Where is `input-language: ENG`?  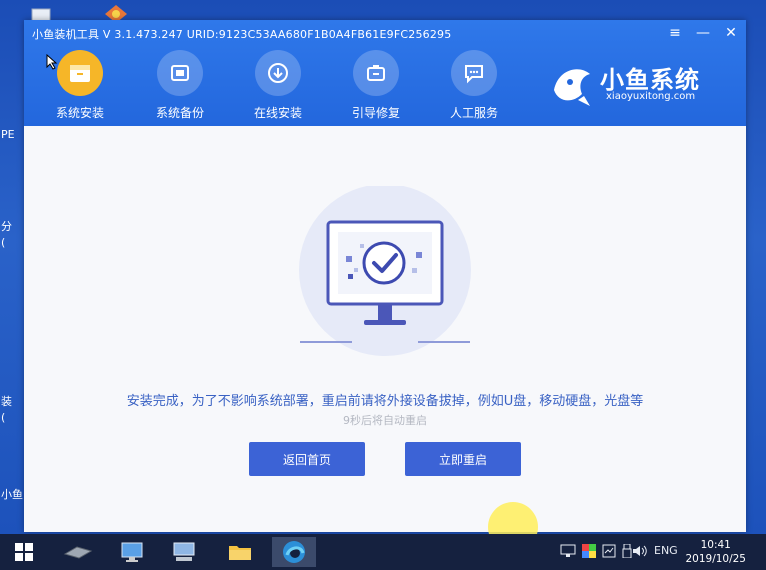
input-language: ENG is located at coordinates (666, 550).